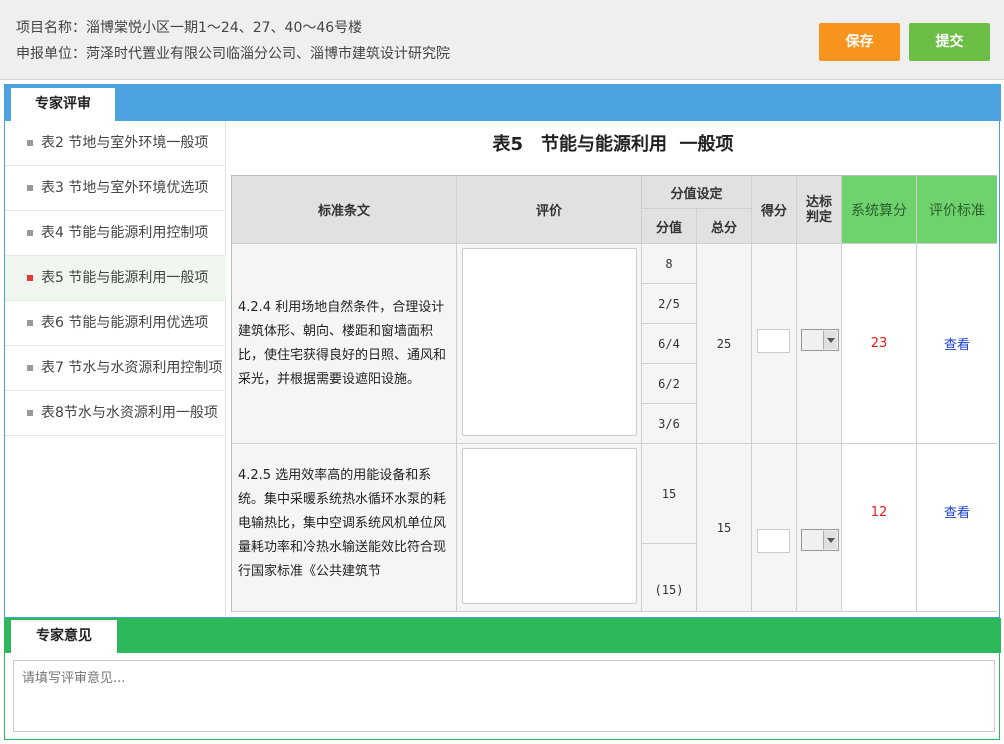 This screenshot has width=1004, height=744. I want to click on sidebar-item-table3: 表3 节地与室外环境优选项, so click(115, 188).